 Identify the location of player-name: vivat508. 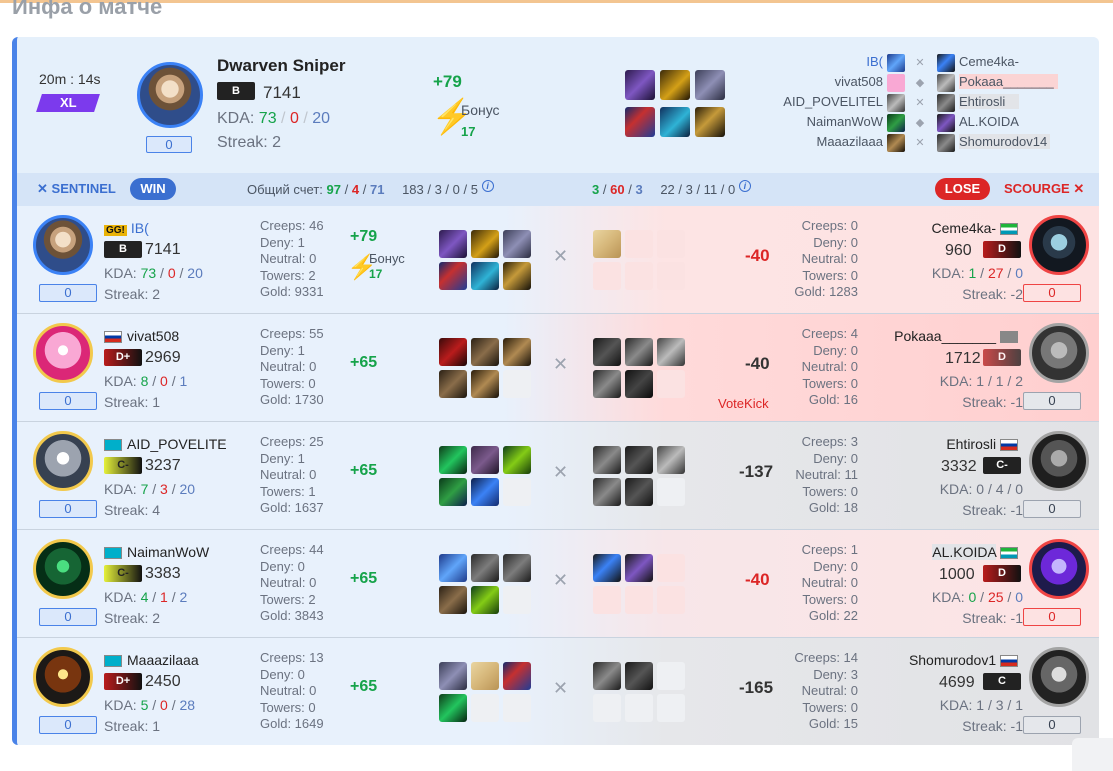
(141, 336).